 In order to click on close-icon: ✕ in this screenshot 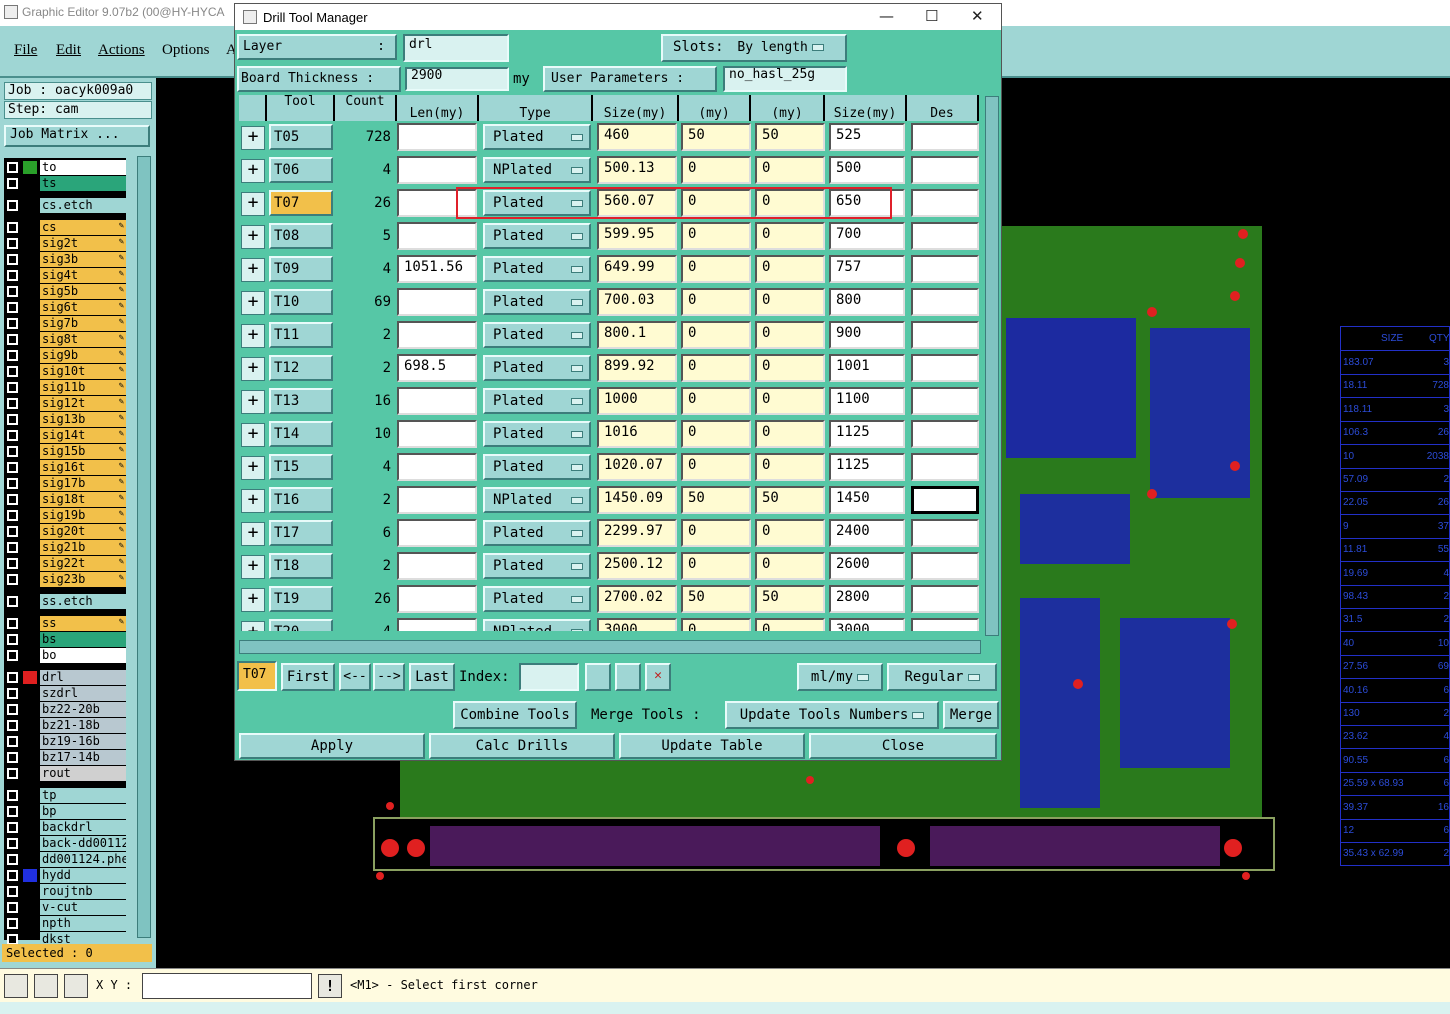, I will do `click(977, 16)`.